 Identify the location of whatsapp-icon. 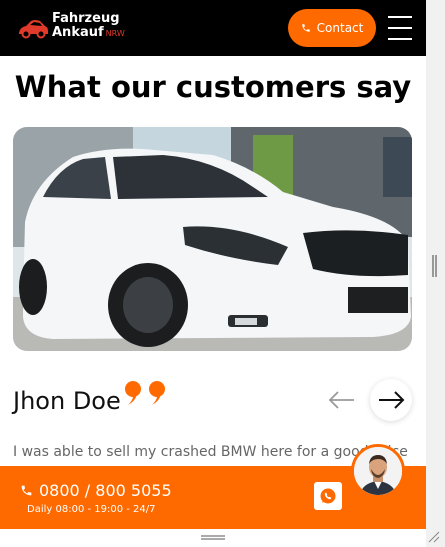
(328, 496).